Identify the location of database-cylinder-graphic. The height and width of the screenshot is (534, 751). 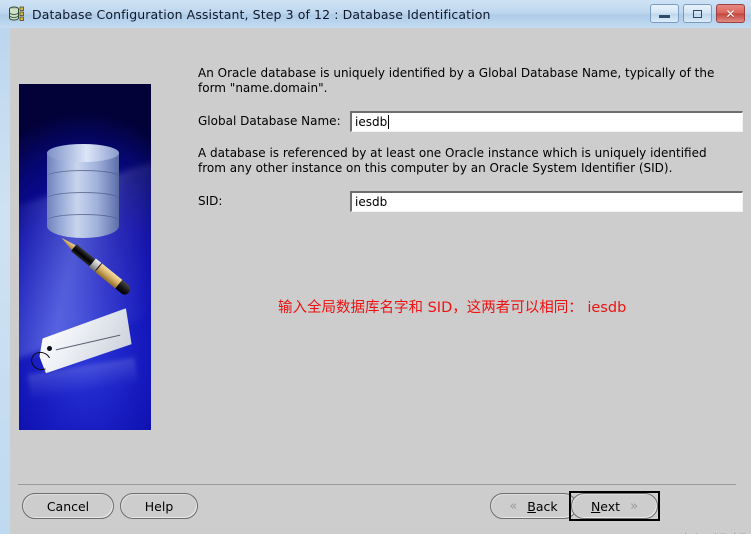
(83, 193).